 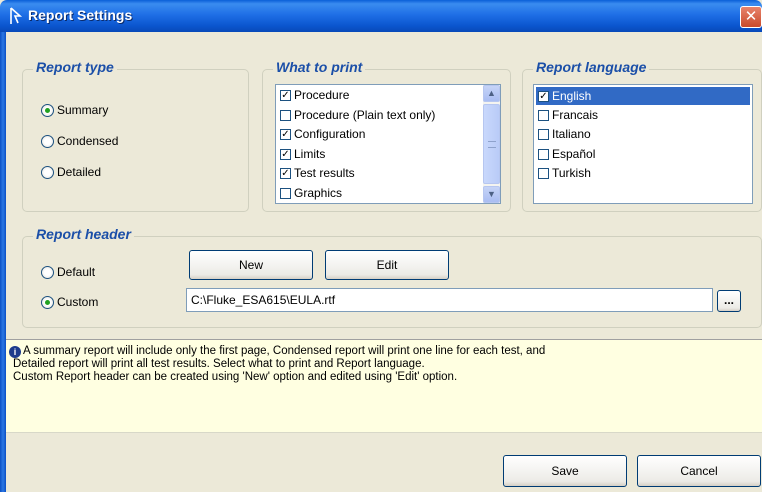 What do you see at coordinates (251, 265) in the screenshot?
I see `new-button: New` at bounding box center [251, 265].